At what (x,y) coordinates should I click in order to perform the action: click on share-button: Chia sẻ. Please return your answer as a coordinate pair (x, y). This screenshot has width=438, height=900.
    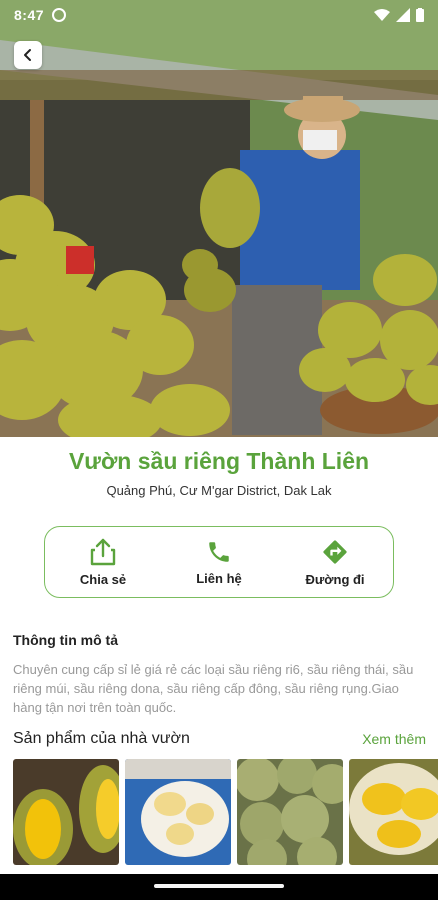
    Looking at the image, I should click on (103, 562).